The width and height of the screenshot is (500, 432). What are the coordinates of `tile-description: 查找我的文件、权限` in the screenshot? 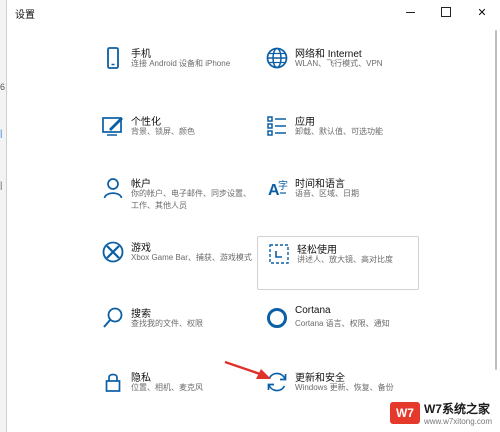 It's located at (167, 323).